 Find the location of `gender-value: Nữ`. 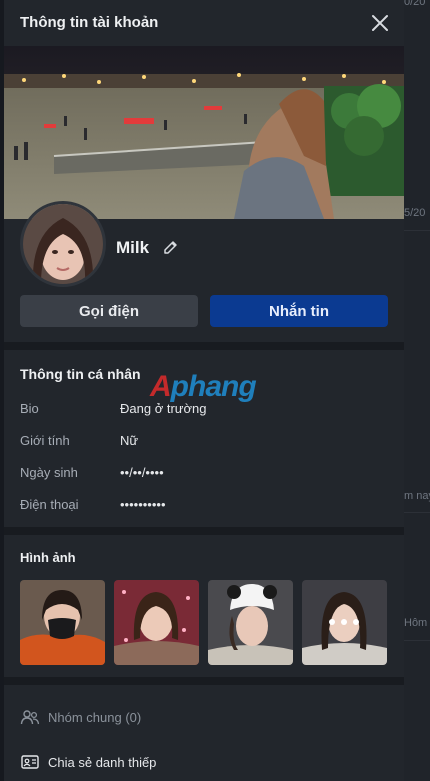

gender-value: Nữ is located at coordinates (129, 440).